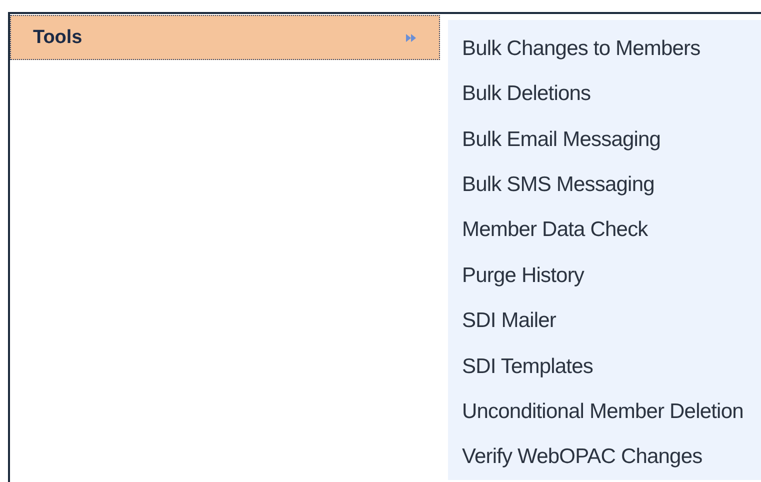 This screenshot has width=761, height=482. What do you see at coordinates (611, 185) in the screenshot?
I see `submenu-item: Bulk SMS Messaging` at bounding box center [611, 185].